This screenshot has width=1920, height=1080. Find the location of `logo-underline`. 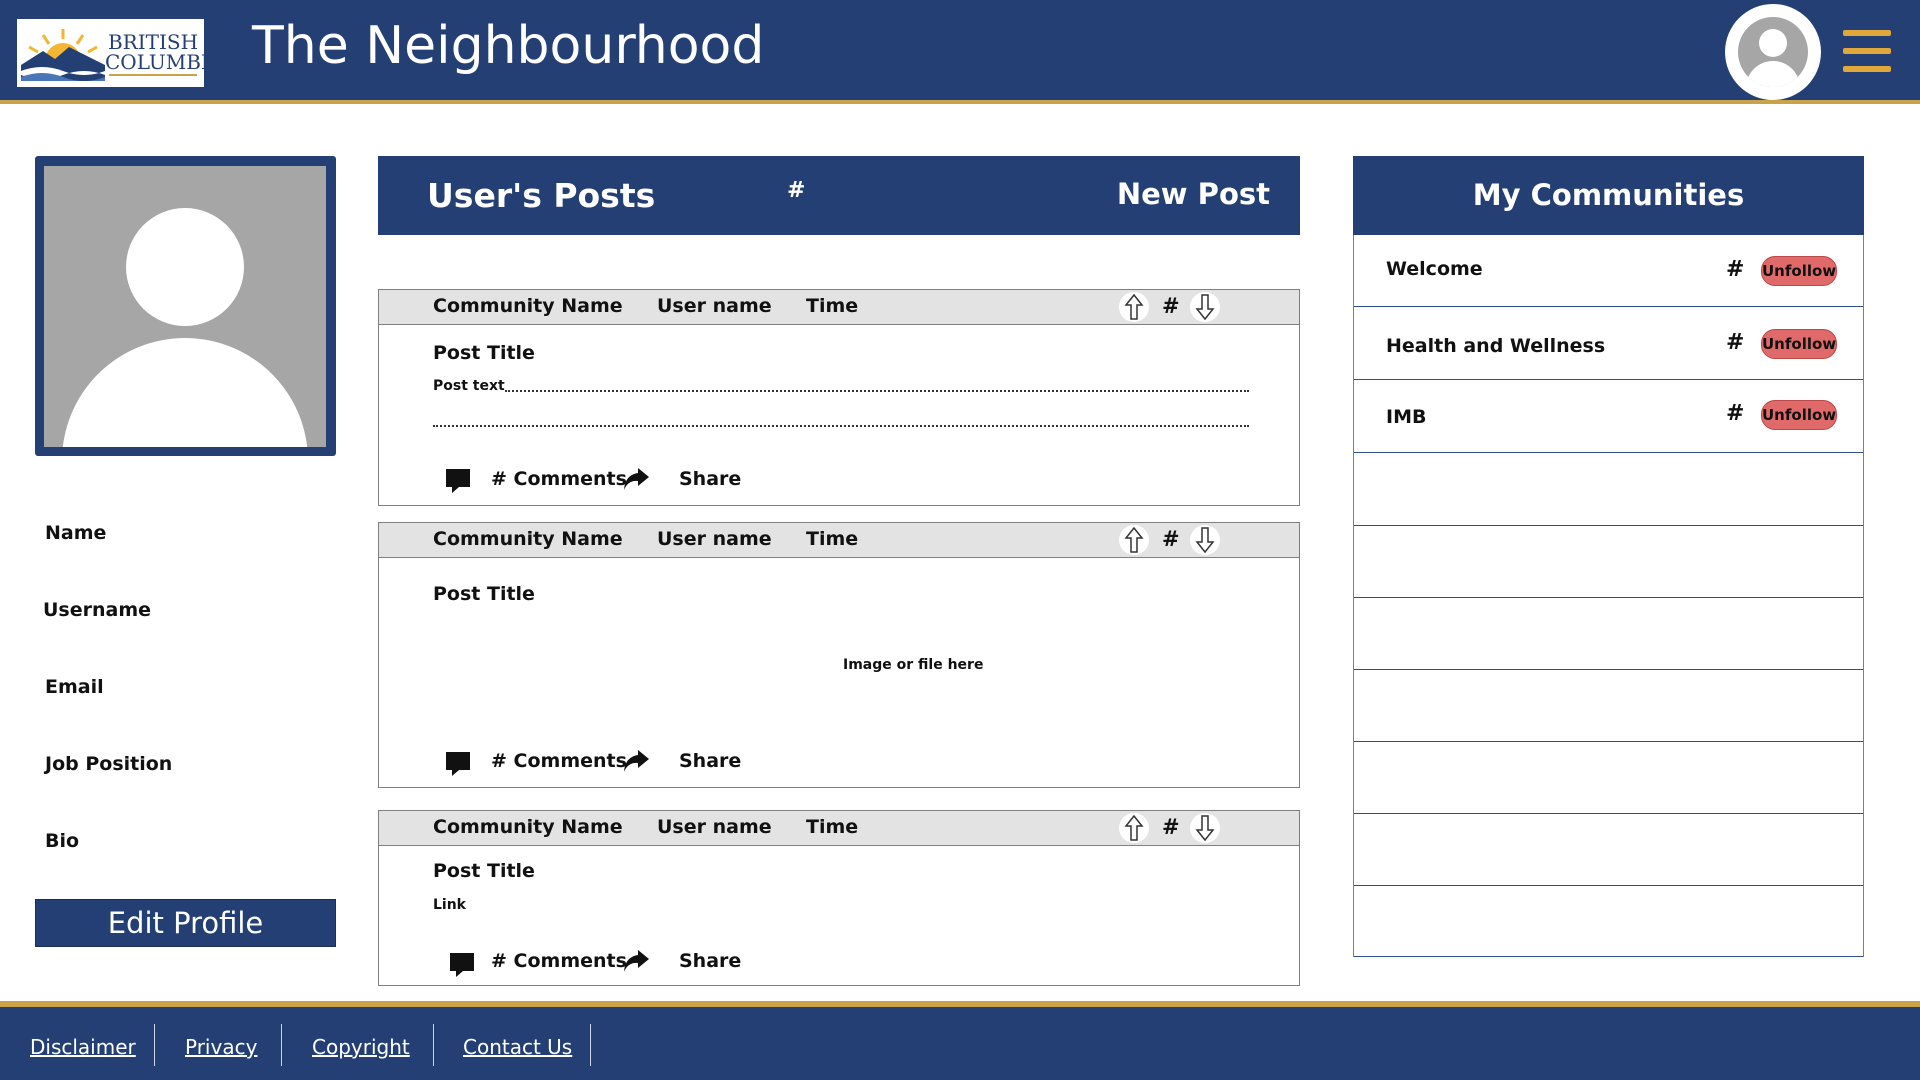

logo-underline is located at coordinates (153, 75).